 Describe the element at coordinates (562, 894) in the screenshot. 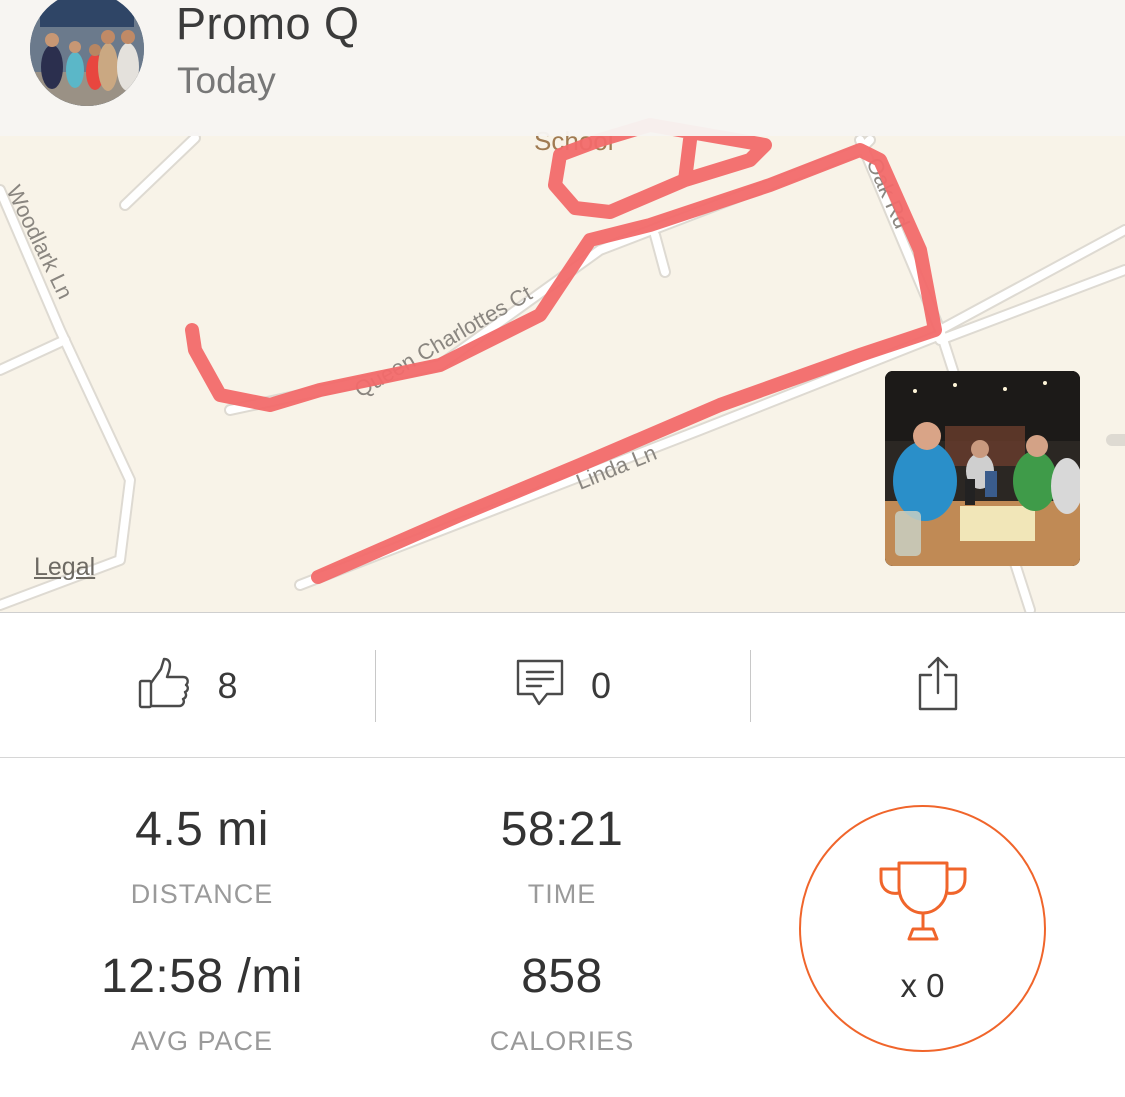

I see `time-label: TIME` at that location.